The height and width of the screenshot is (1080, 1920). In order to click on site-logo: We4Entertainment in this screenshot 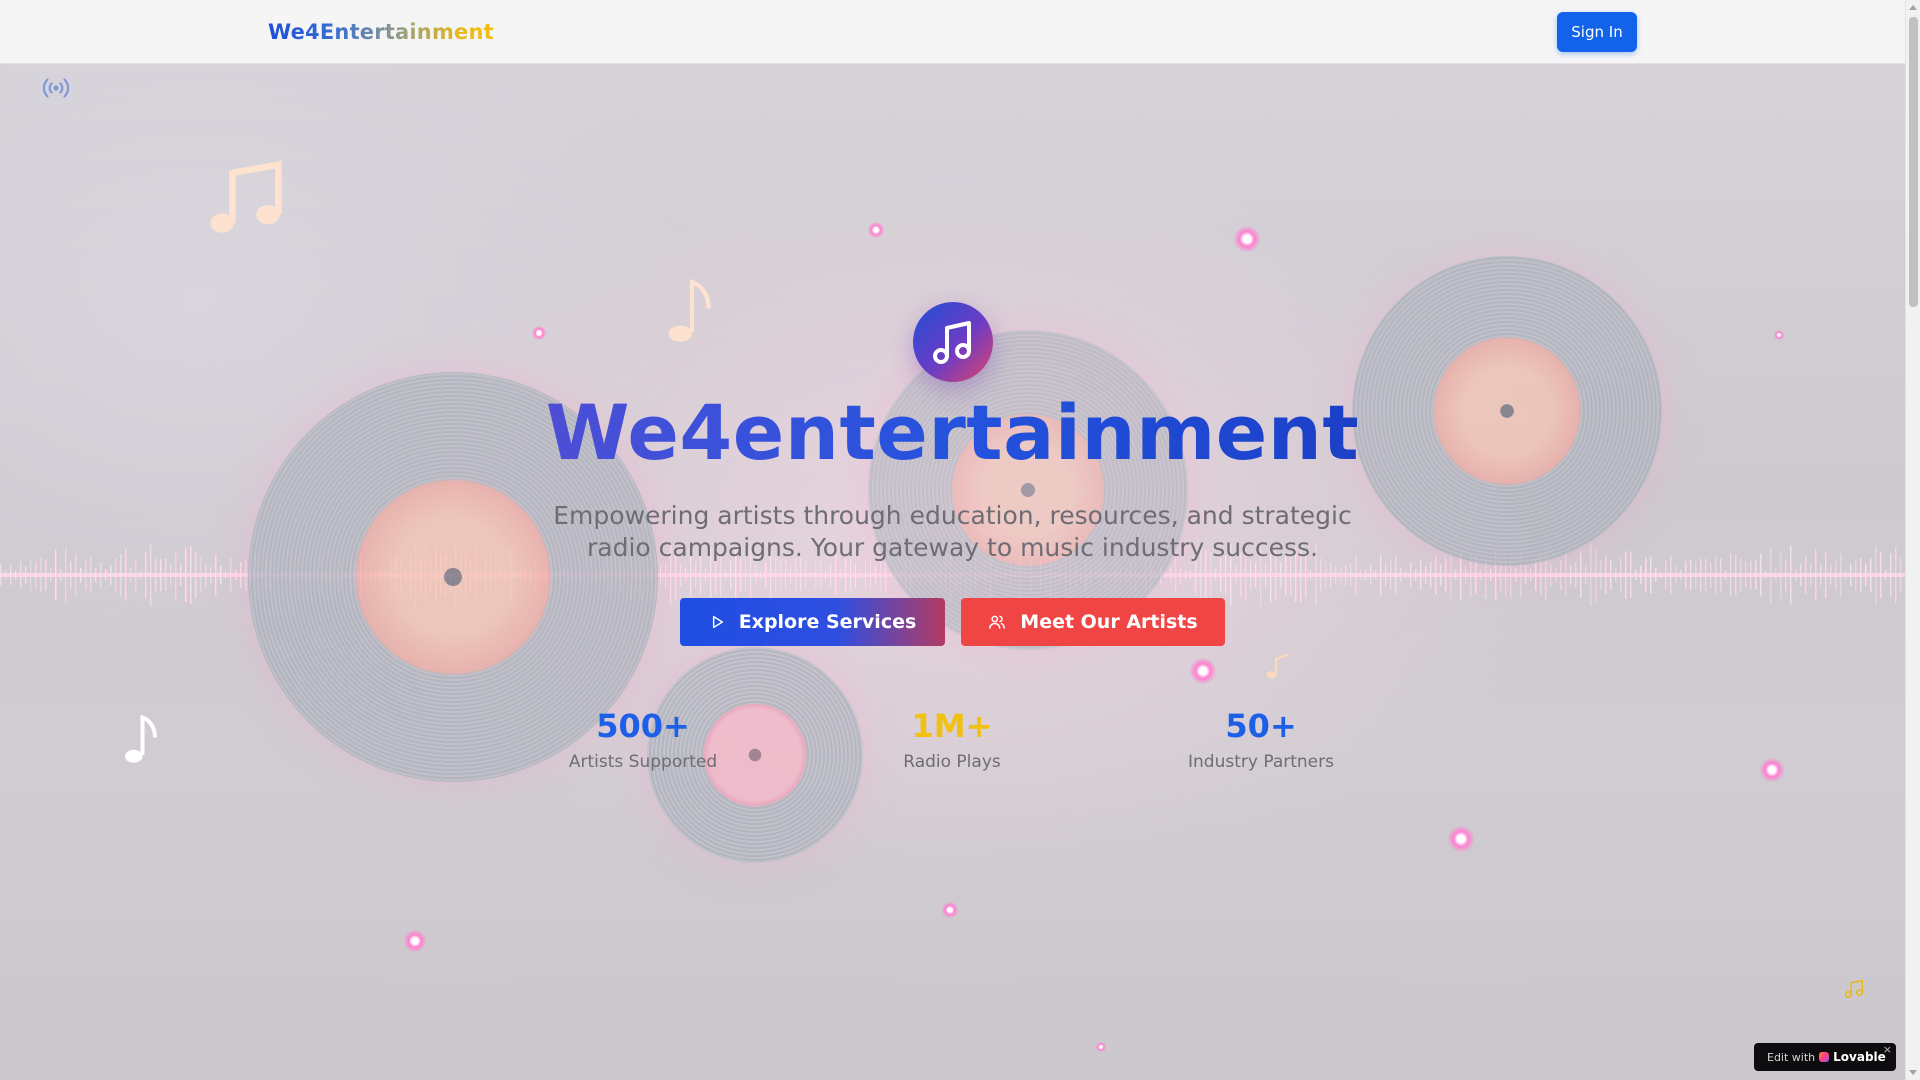, I will do `click(381, 32)`.